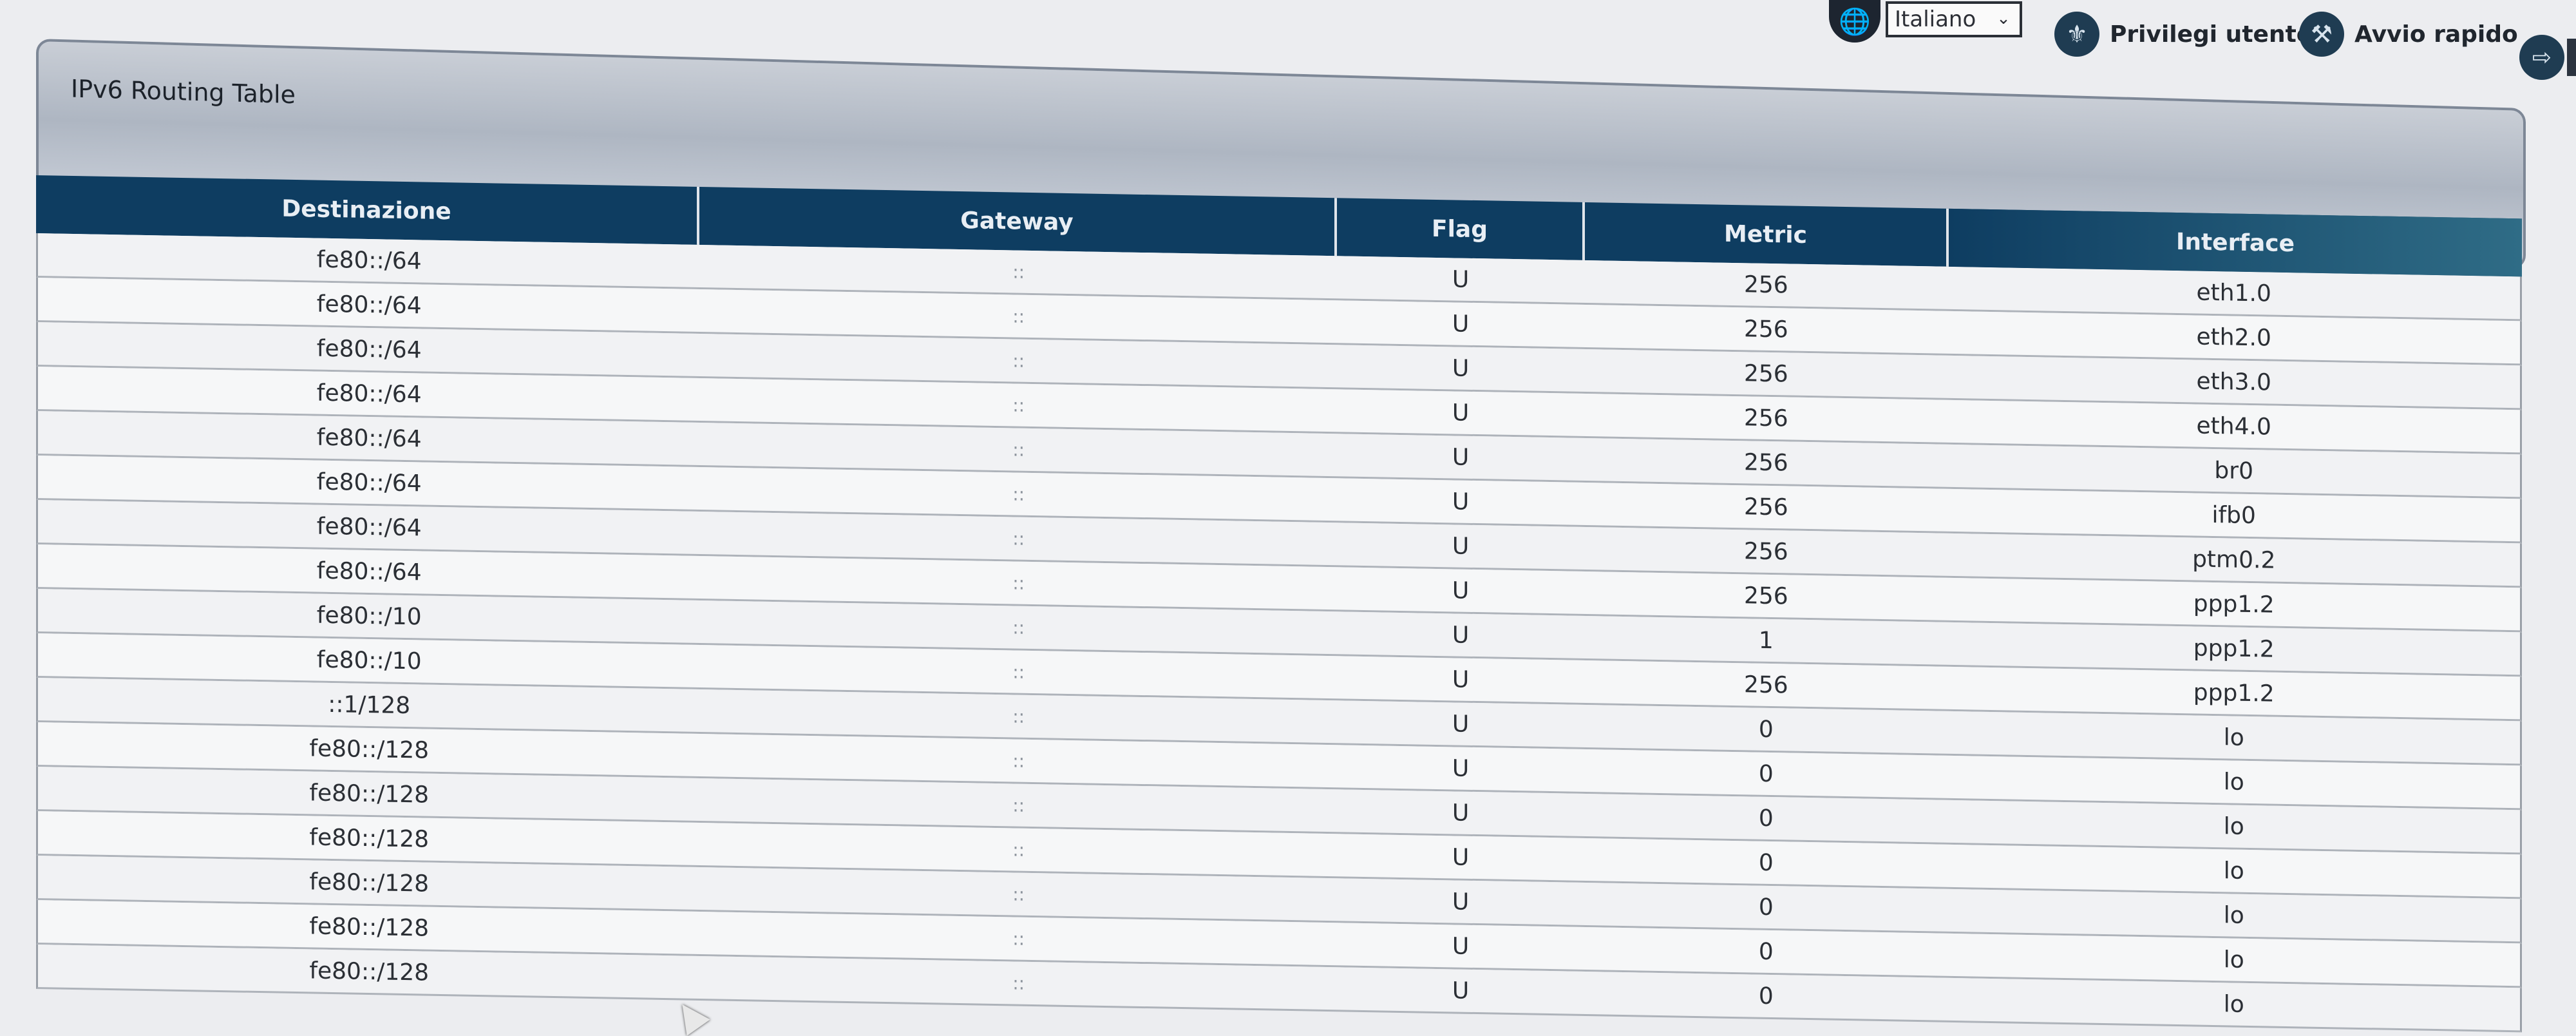 The image size is (2576, 1036). I want to click on cell-interface: br0, so click(2233, 470).